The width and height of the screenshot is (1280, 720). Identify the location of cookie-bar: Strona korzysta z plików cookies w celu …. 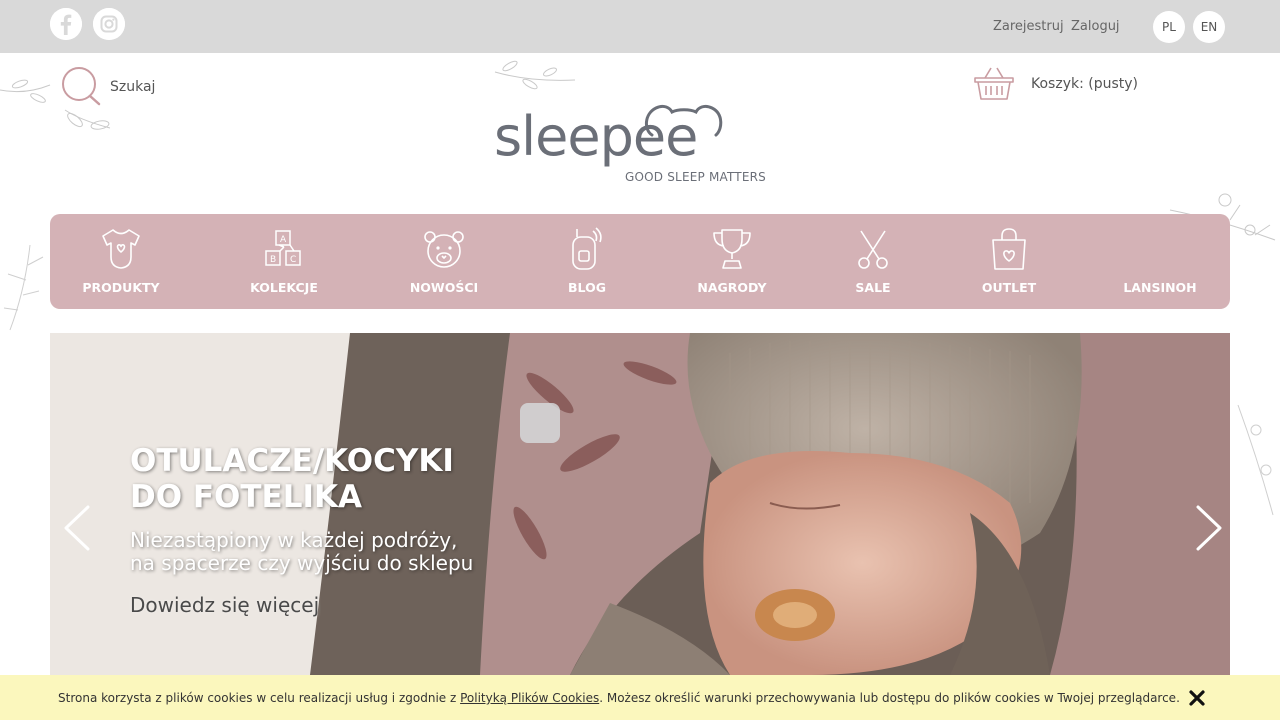
(640, 697).